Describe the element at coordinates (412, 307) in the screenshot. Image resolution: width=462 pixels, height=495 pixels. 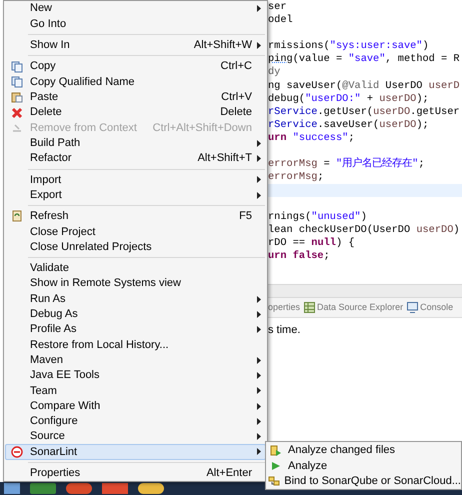
I see `monitor-icon` at that location.